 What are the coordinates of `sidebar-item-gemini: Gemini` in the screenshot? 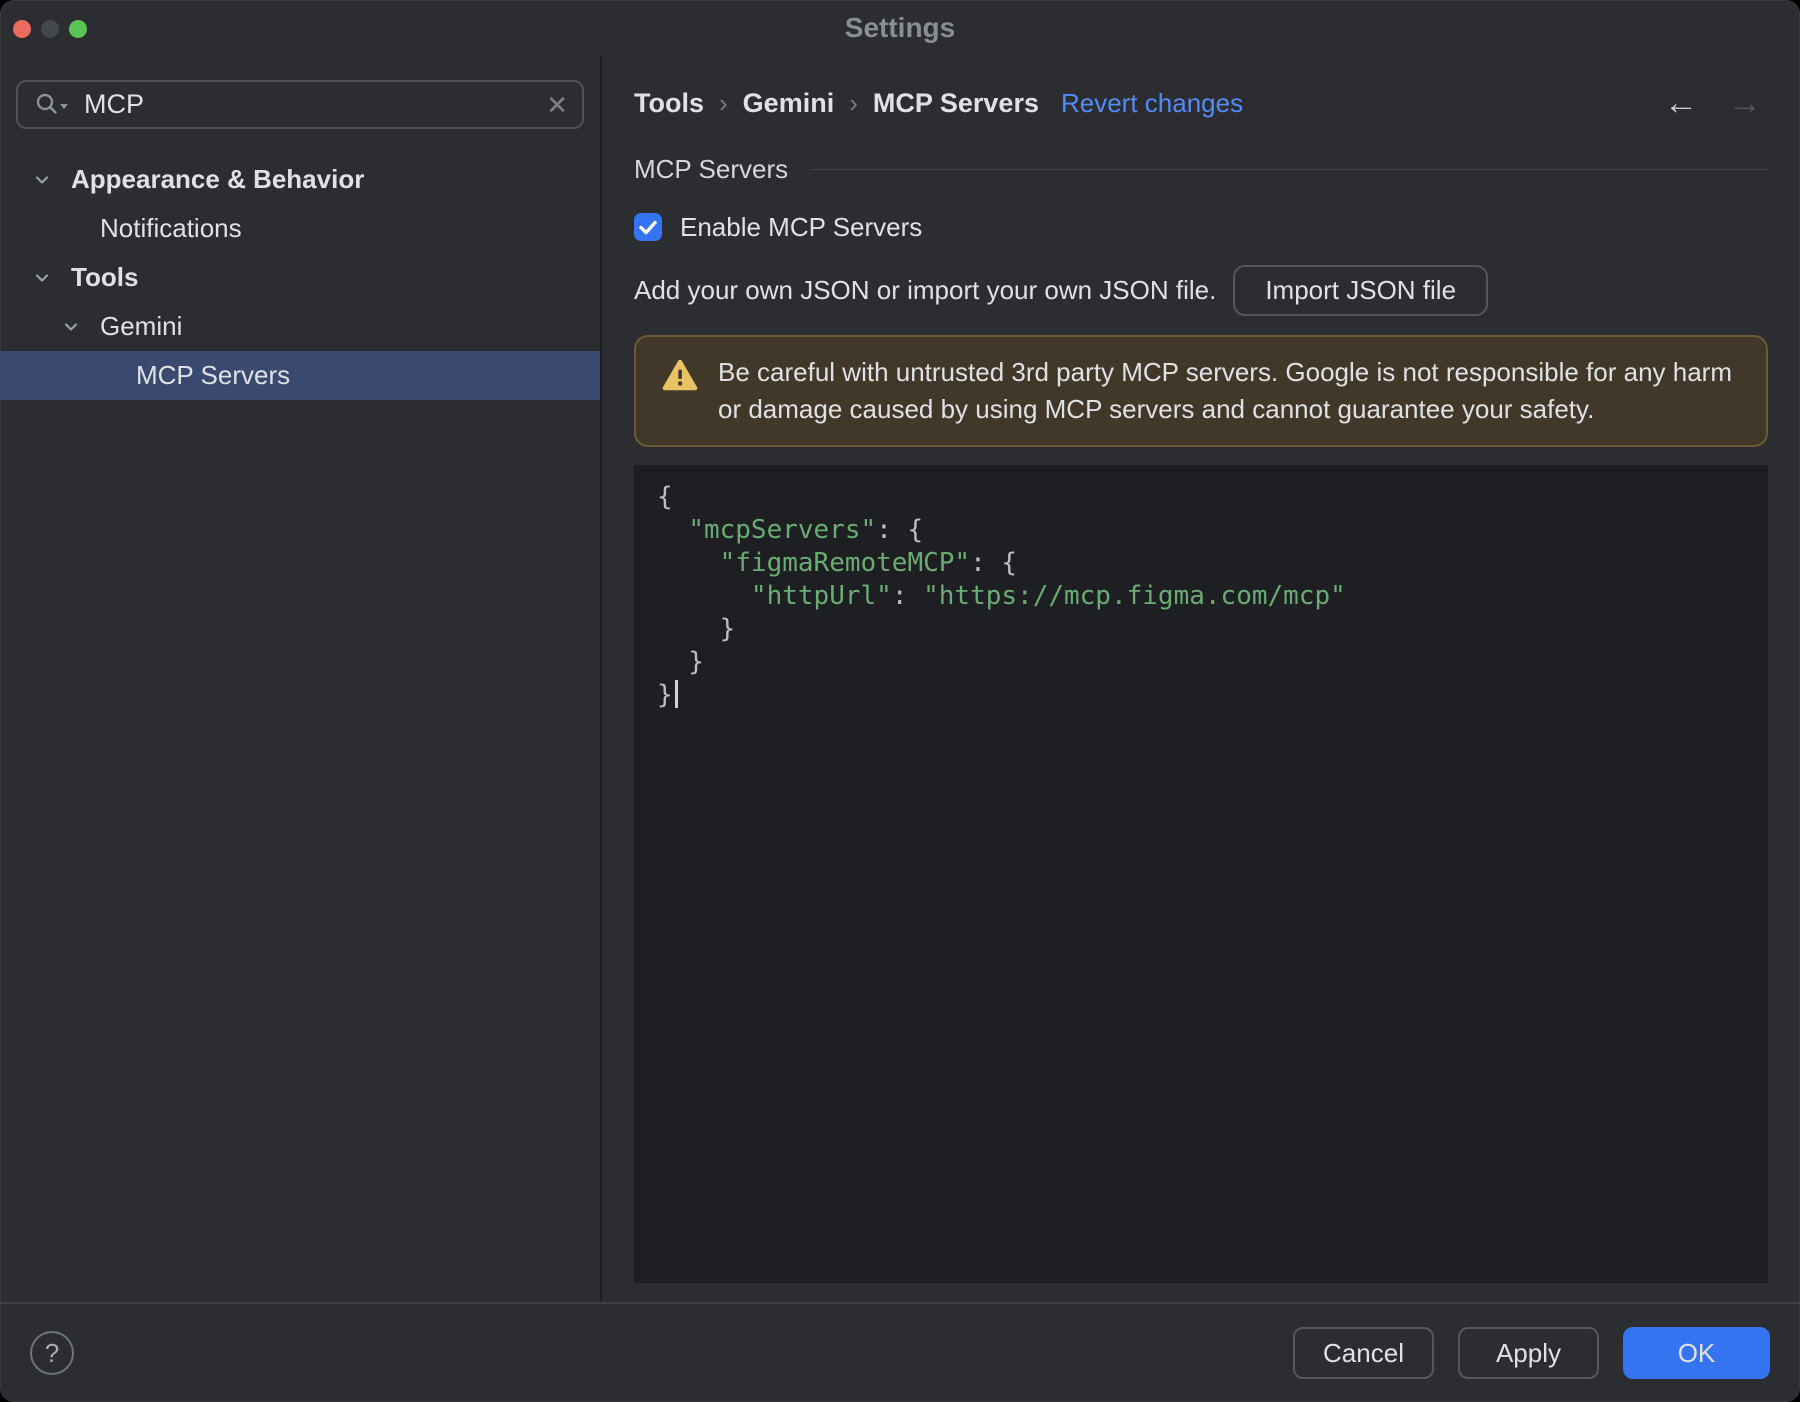 It's located at (300, 326).